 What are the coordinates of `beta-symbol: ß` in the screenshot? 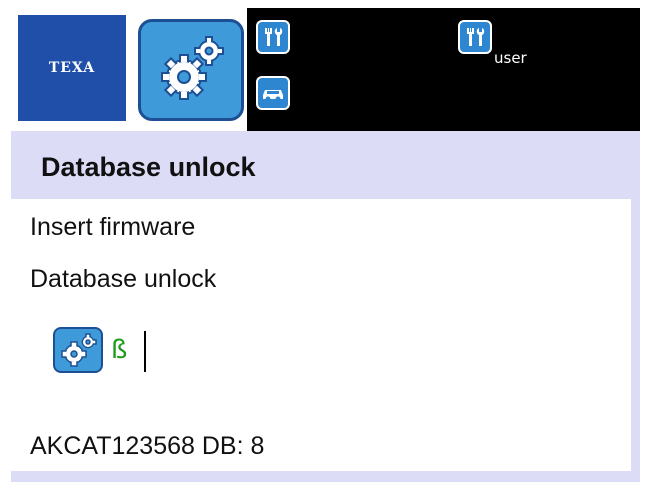 It's located at (119, 350).